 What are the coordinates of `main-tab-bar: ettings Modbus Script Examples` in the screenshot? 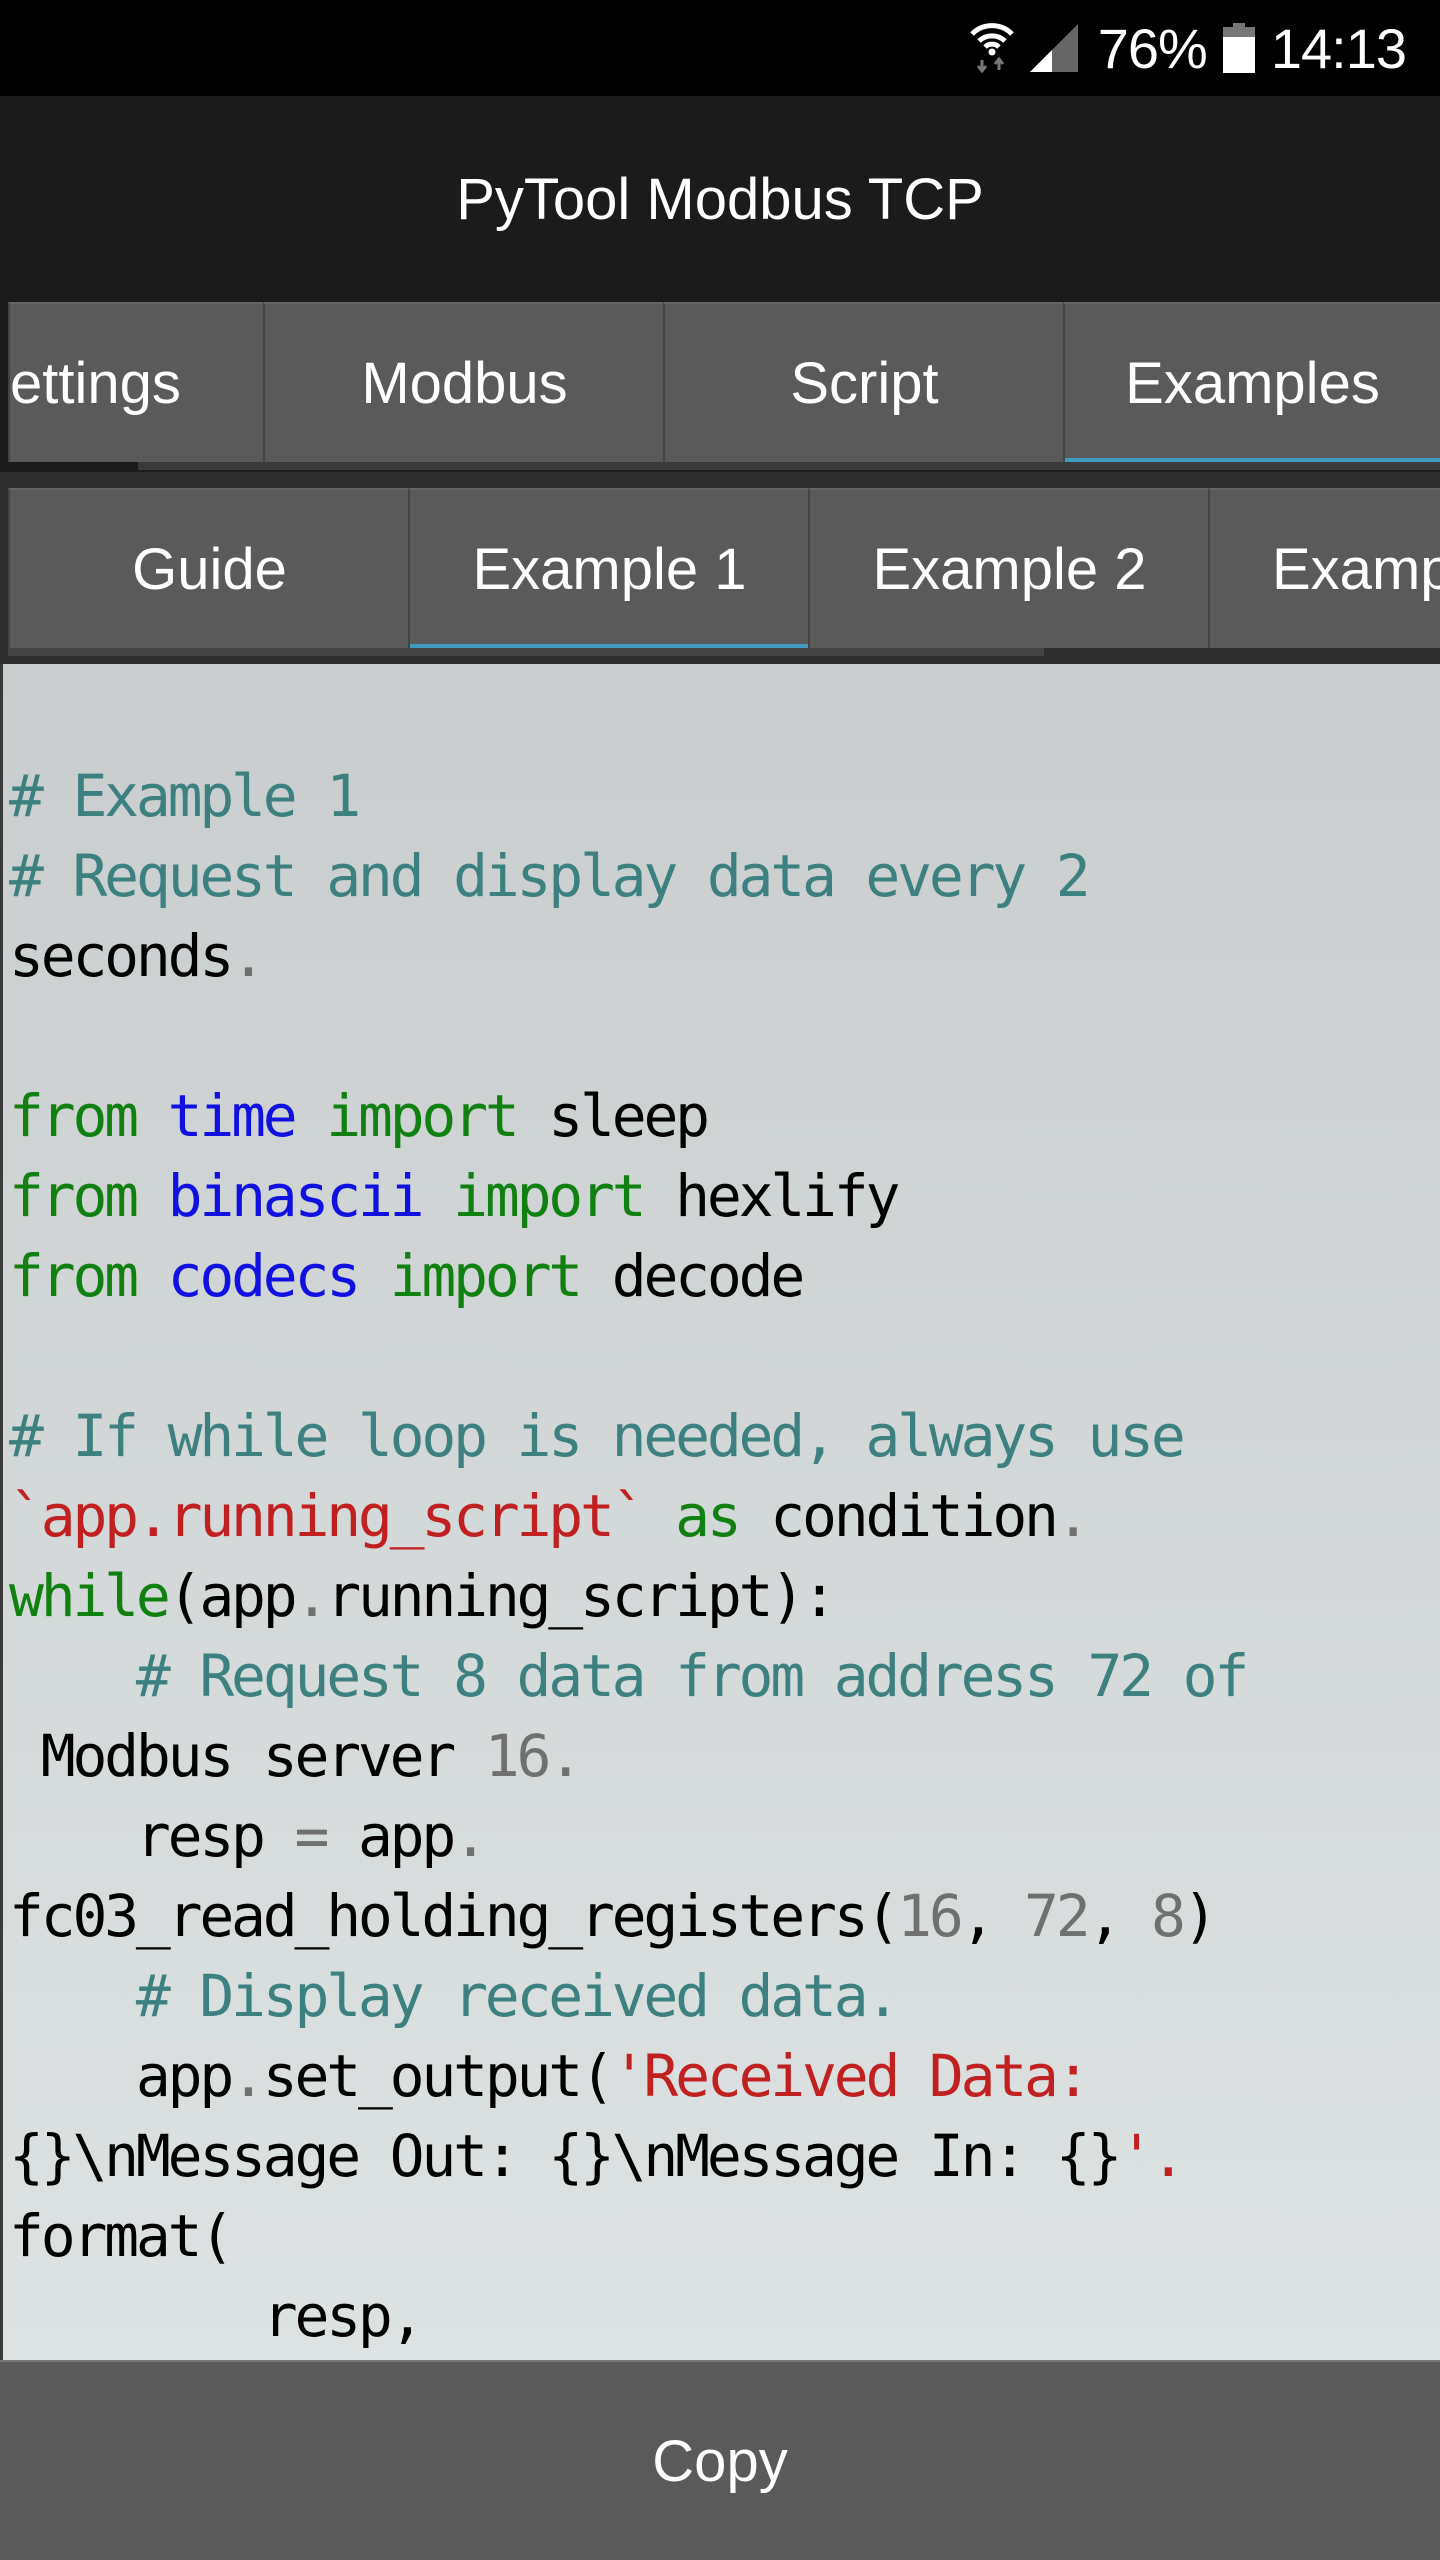 It's located at (720, 386).